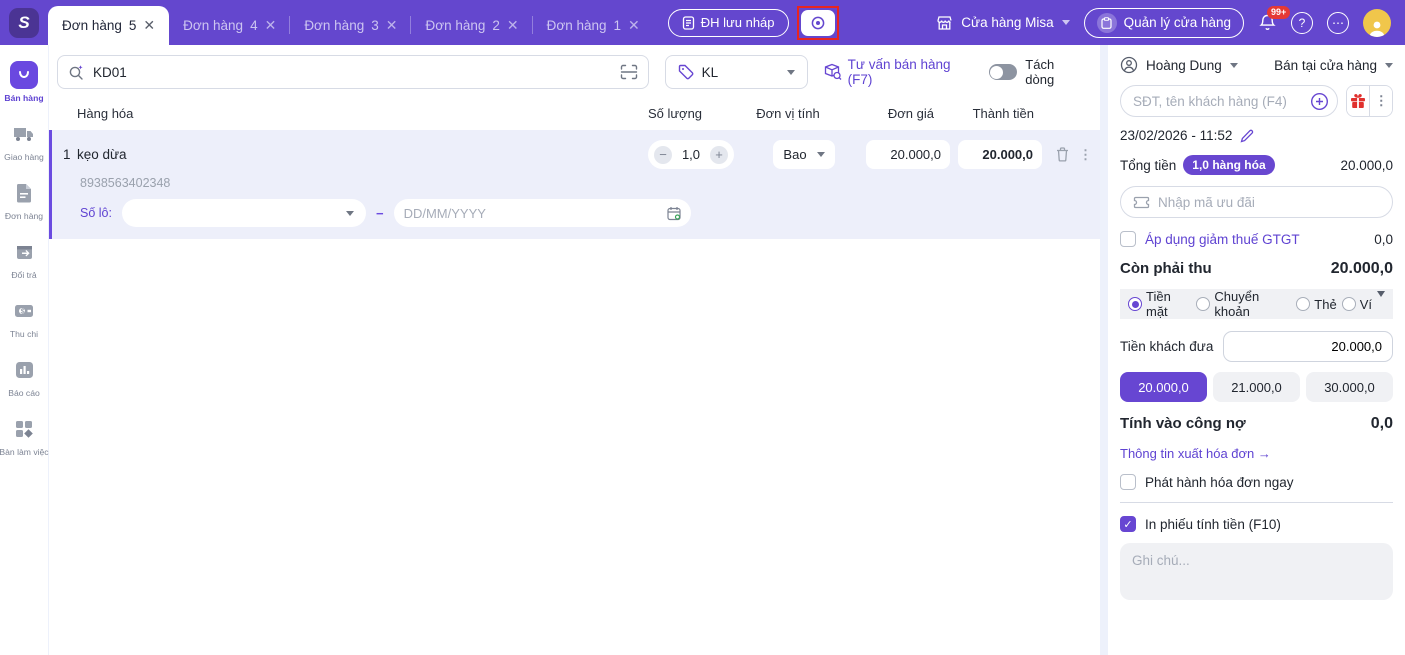  I want to click on sales-consult-link: Tư vấn bán hàng (F7), so click(898, 72).